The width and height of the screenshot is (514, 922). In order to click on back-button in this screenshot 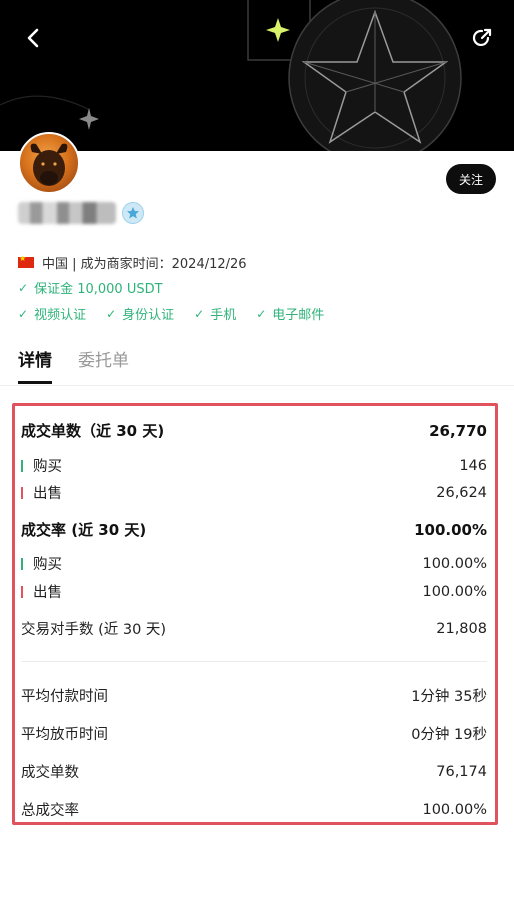, I will do `click(34, 38)`.